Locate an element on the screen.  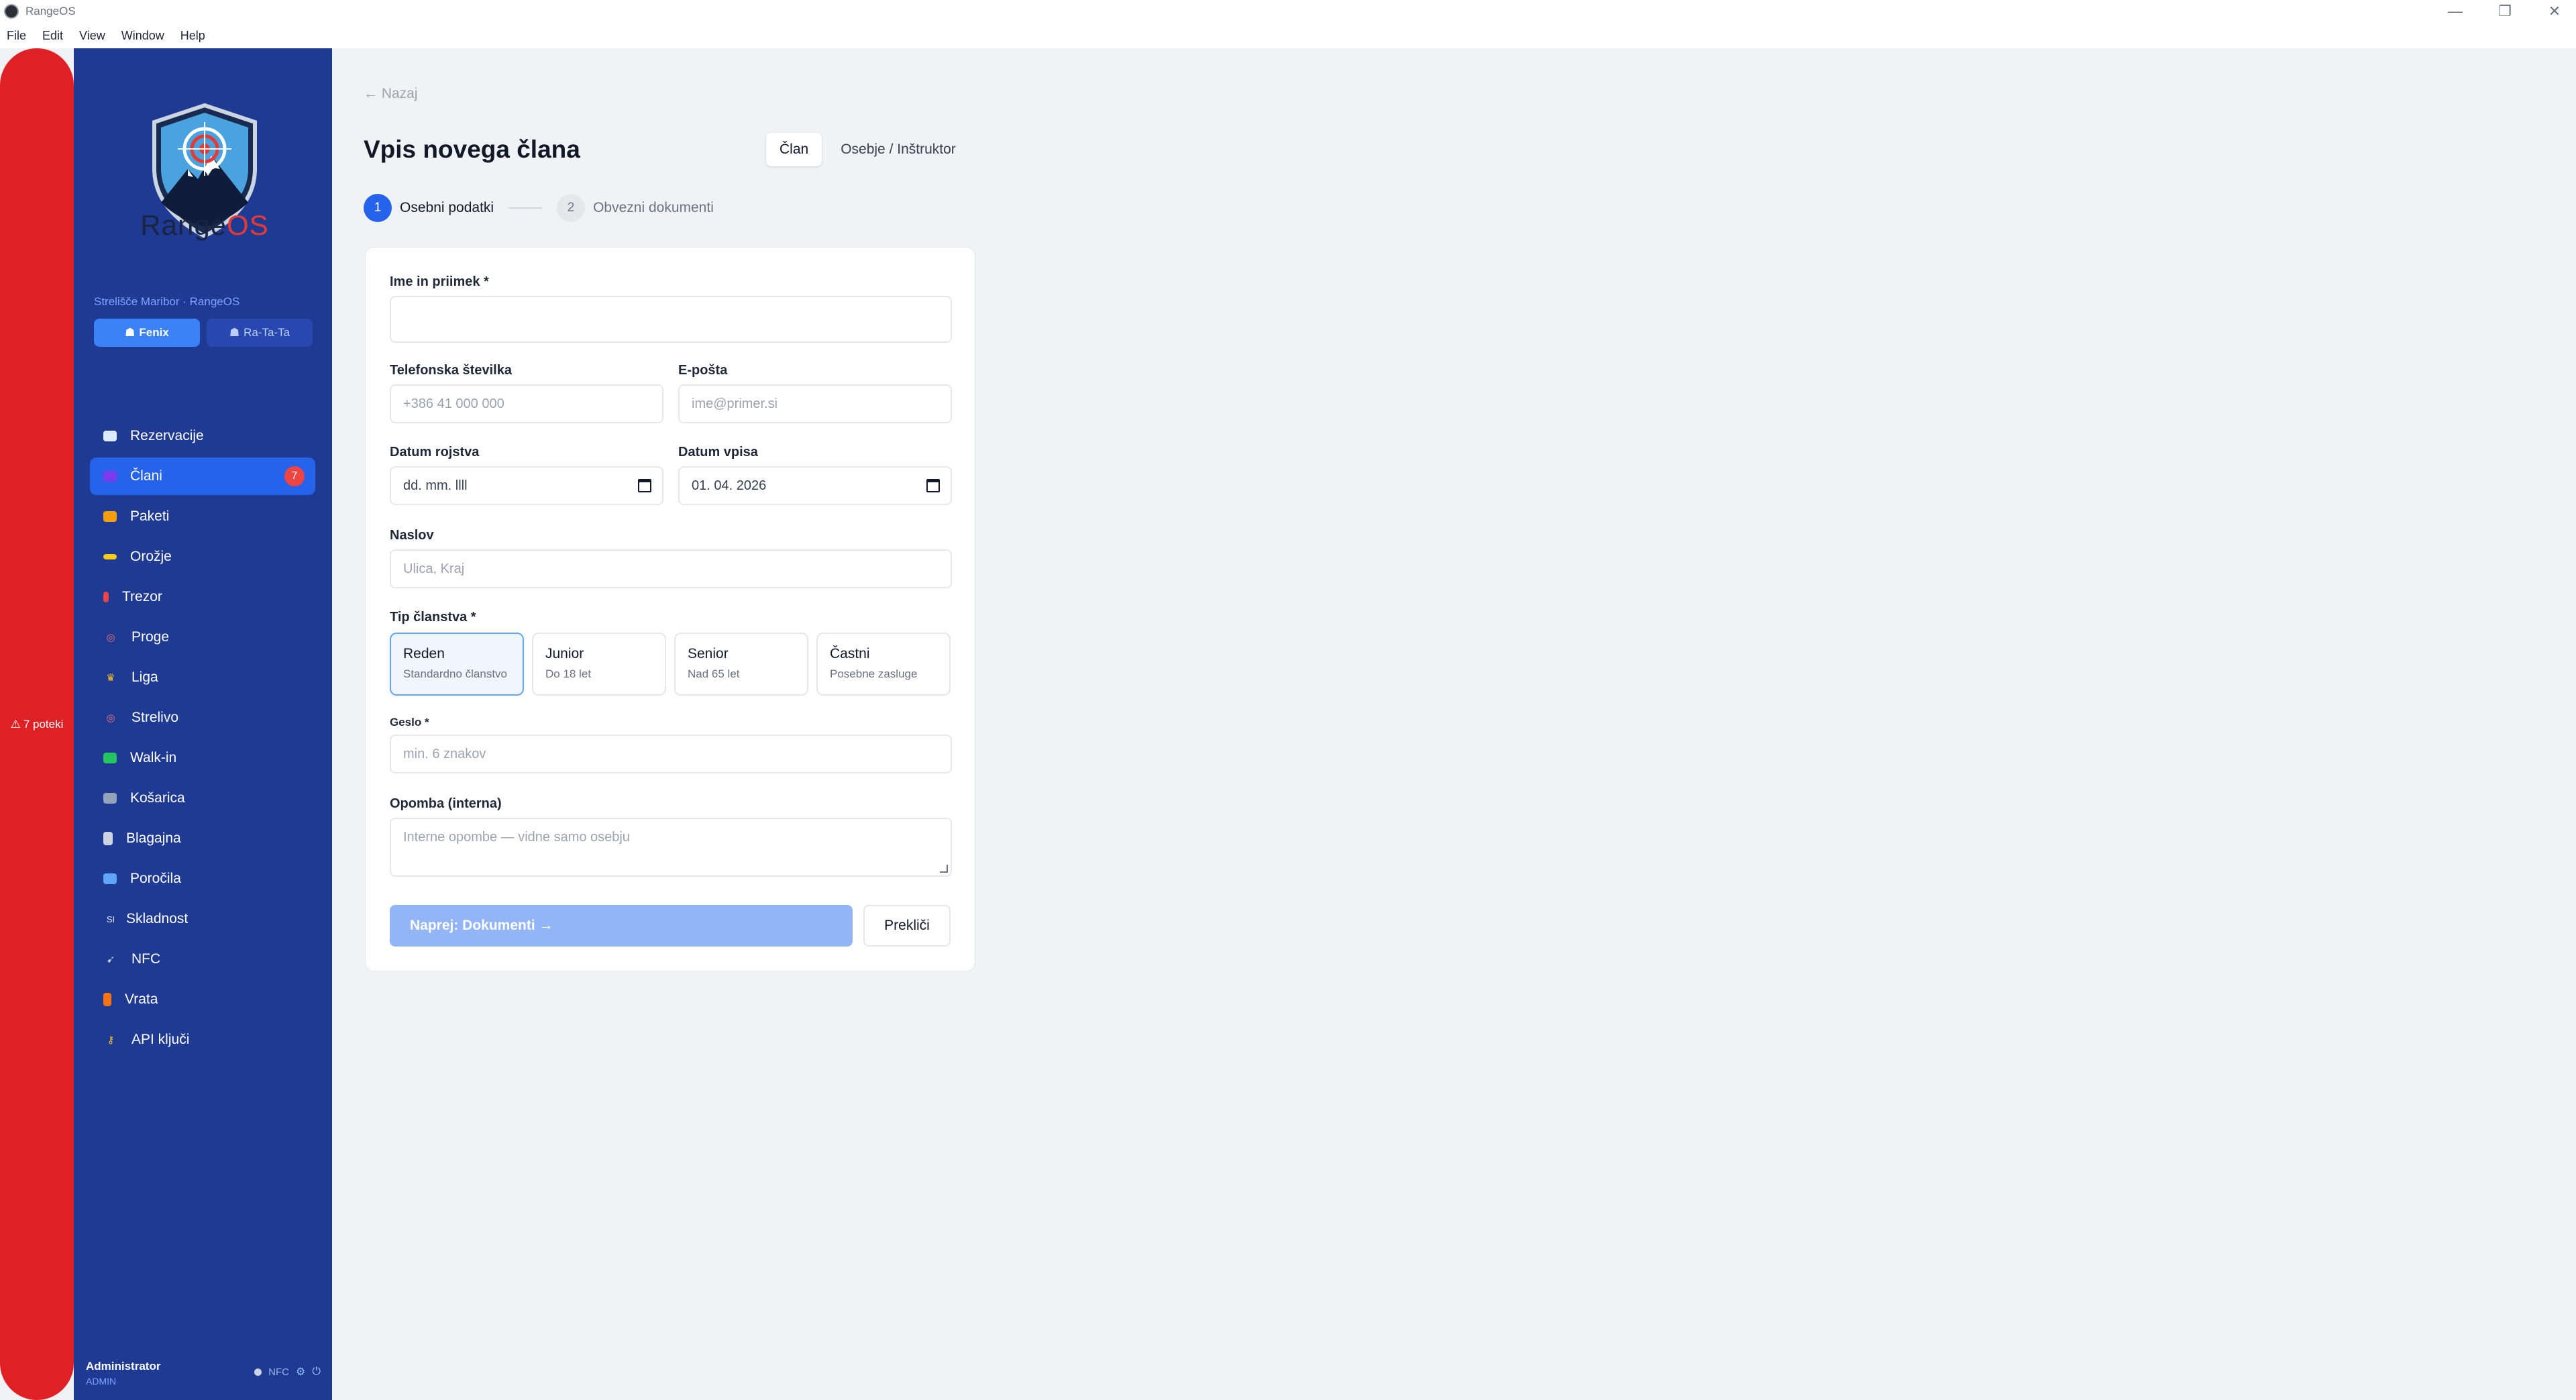
alert-strip: ⚠ 7 poteki is located at coordinates (37, 724).